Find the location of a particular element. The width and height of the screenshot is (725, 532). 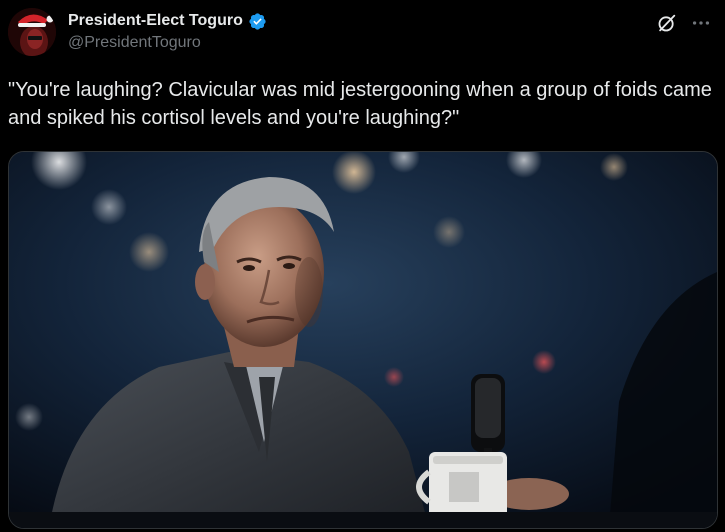

name-row: President-Elect Toguro is located at coordinates (167, 21).